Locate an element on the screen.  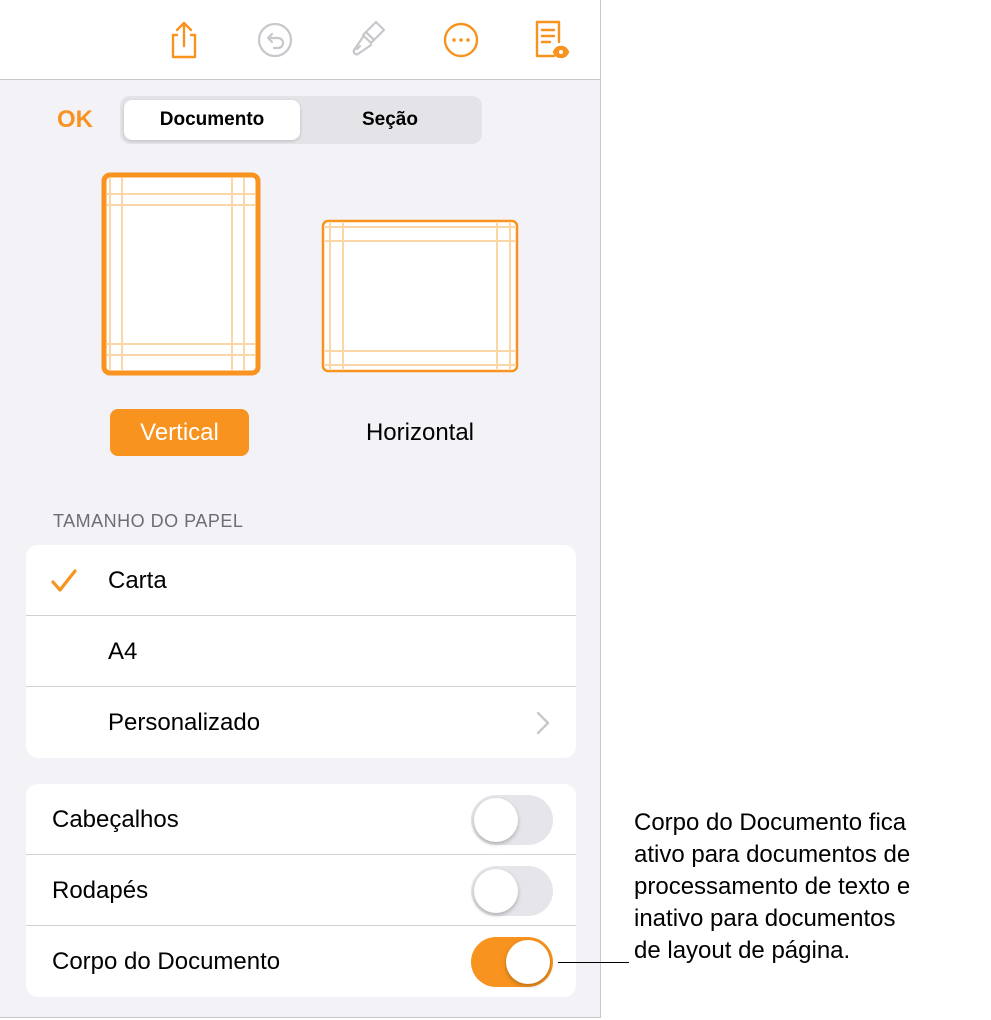
callout-line: ativo para documentos de is located at coordinates (772, 854).